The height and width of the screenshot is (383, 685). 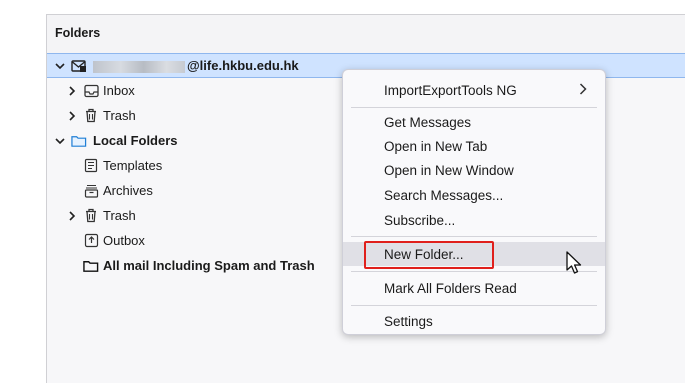 What do you see at coordinates (196, 65) in the screenshot?
I see `account-name: @life.hkbu.edu.hk` at bounding box center [196, 65].